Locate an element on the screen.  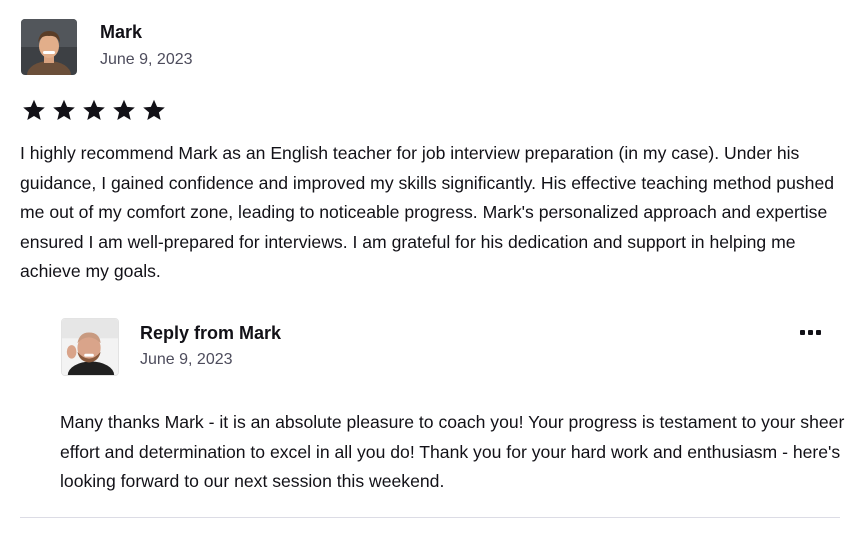
reviewer-avatar is located at coordinates (49, 47).